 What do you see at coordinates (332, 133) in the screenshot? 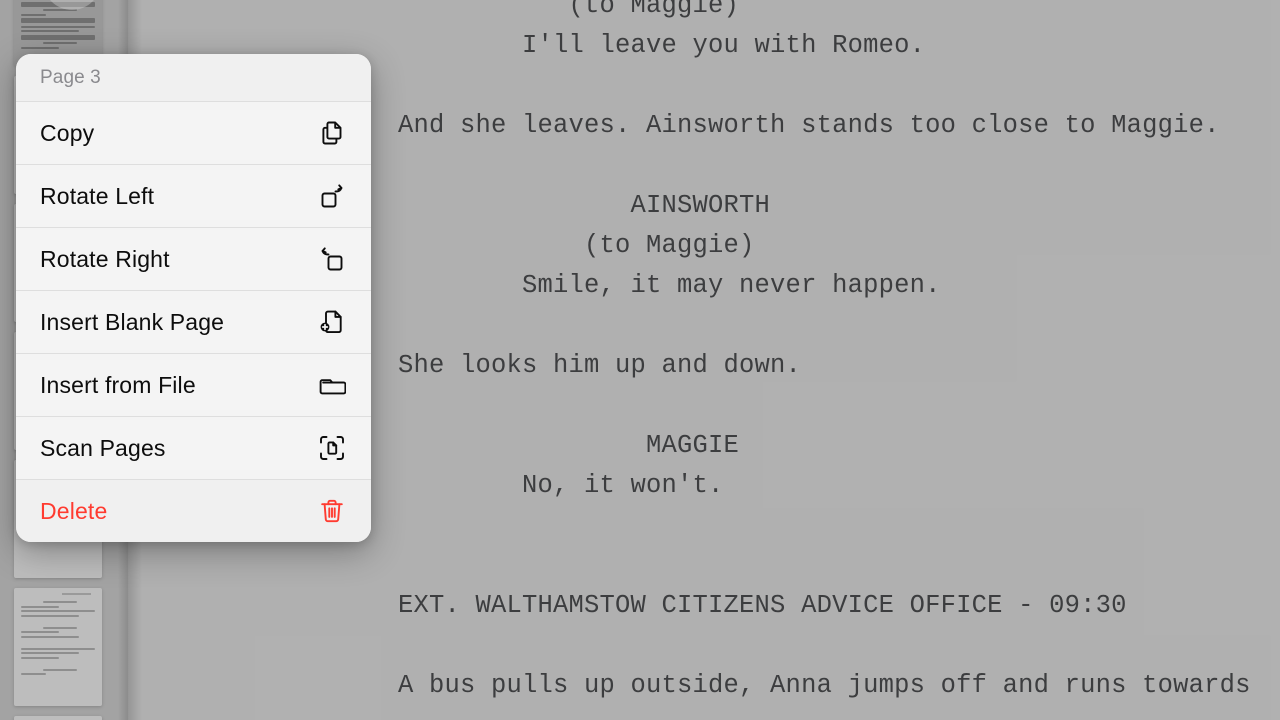
I see `copy-icon` at bounding box center [332, 133].